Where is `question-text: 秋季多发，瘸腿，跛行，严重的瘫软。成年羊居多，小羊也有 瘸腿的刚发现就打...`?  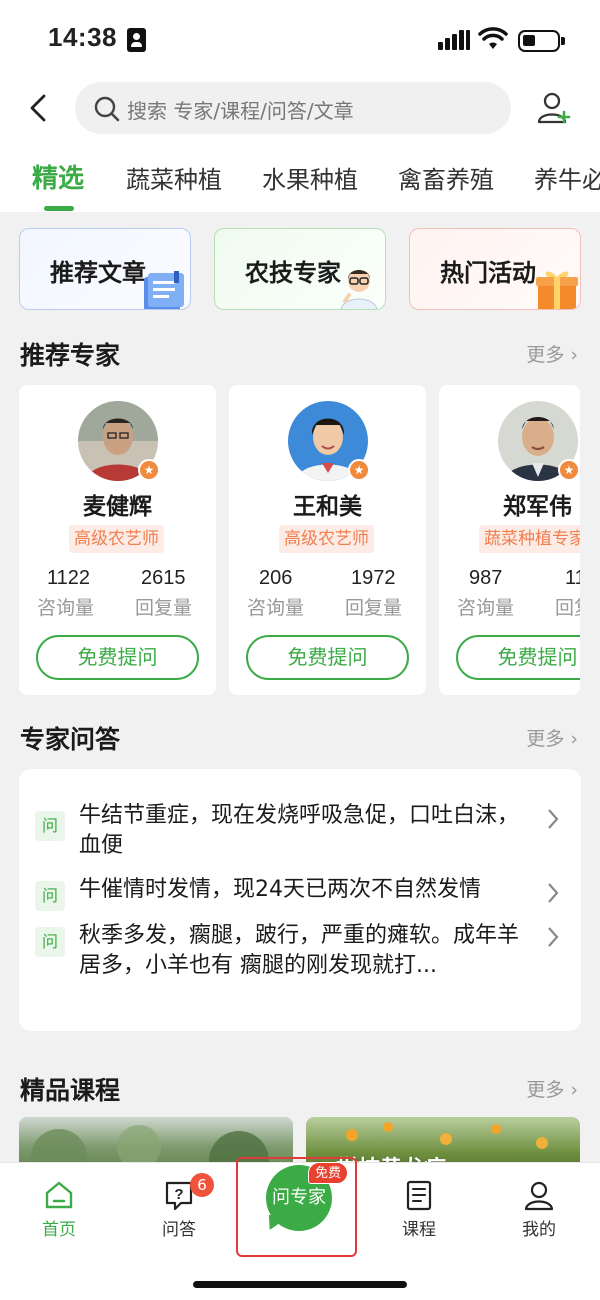 question-text: 秋季多发，瘸腿，跛行，严重的瘫软。成年羊居多，小羊也有 瘸腿的刚发现就打... is located at coordinates (299, 950).